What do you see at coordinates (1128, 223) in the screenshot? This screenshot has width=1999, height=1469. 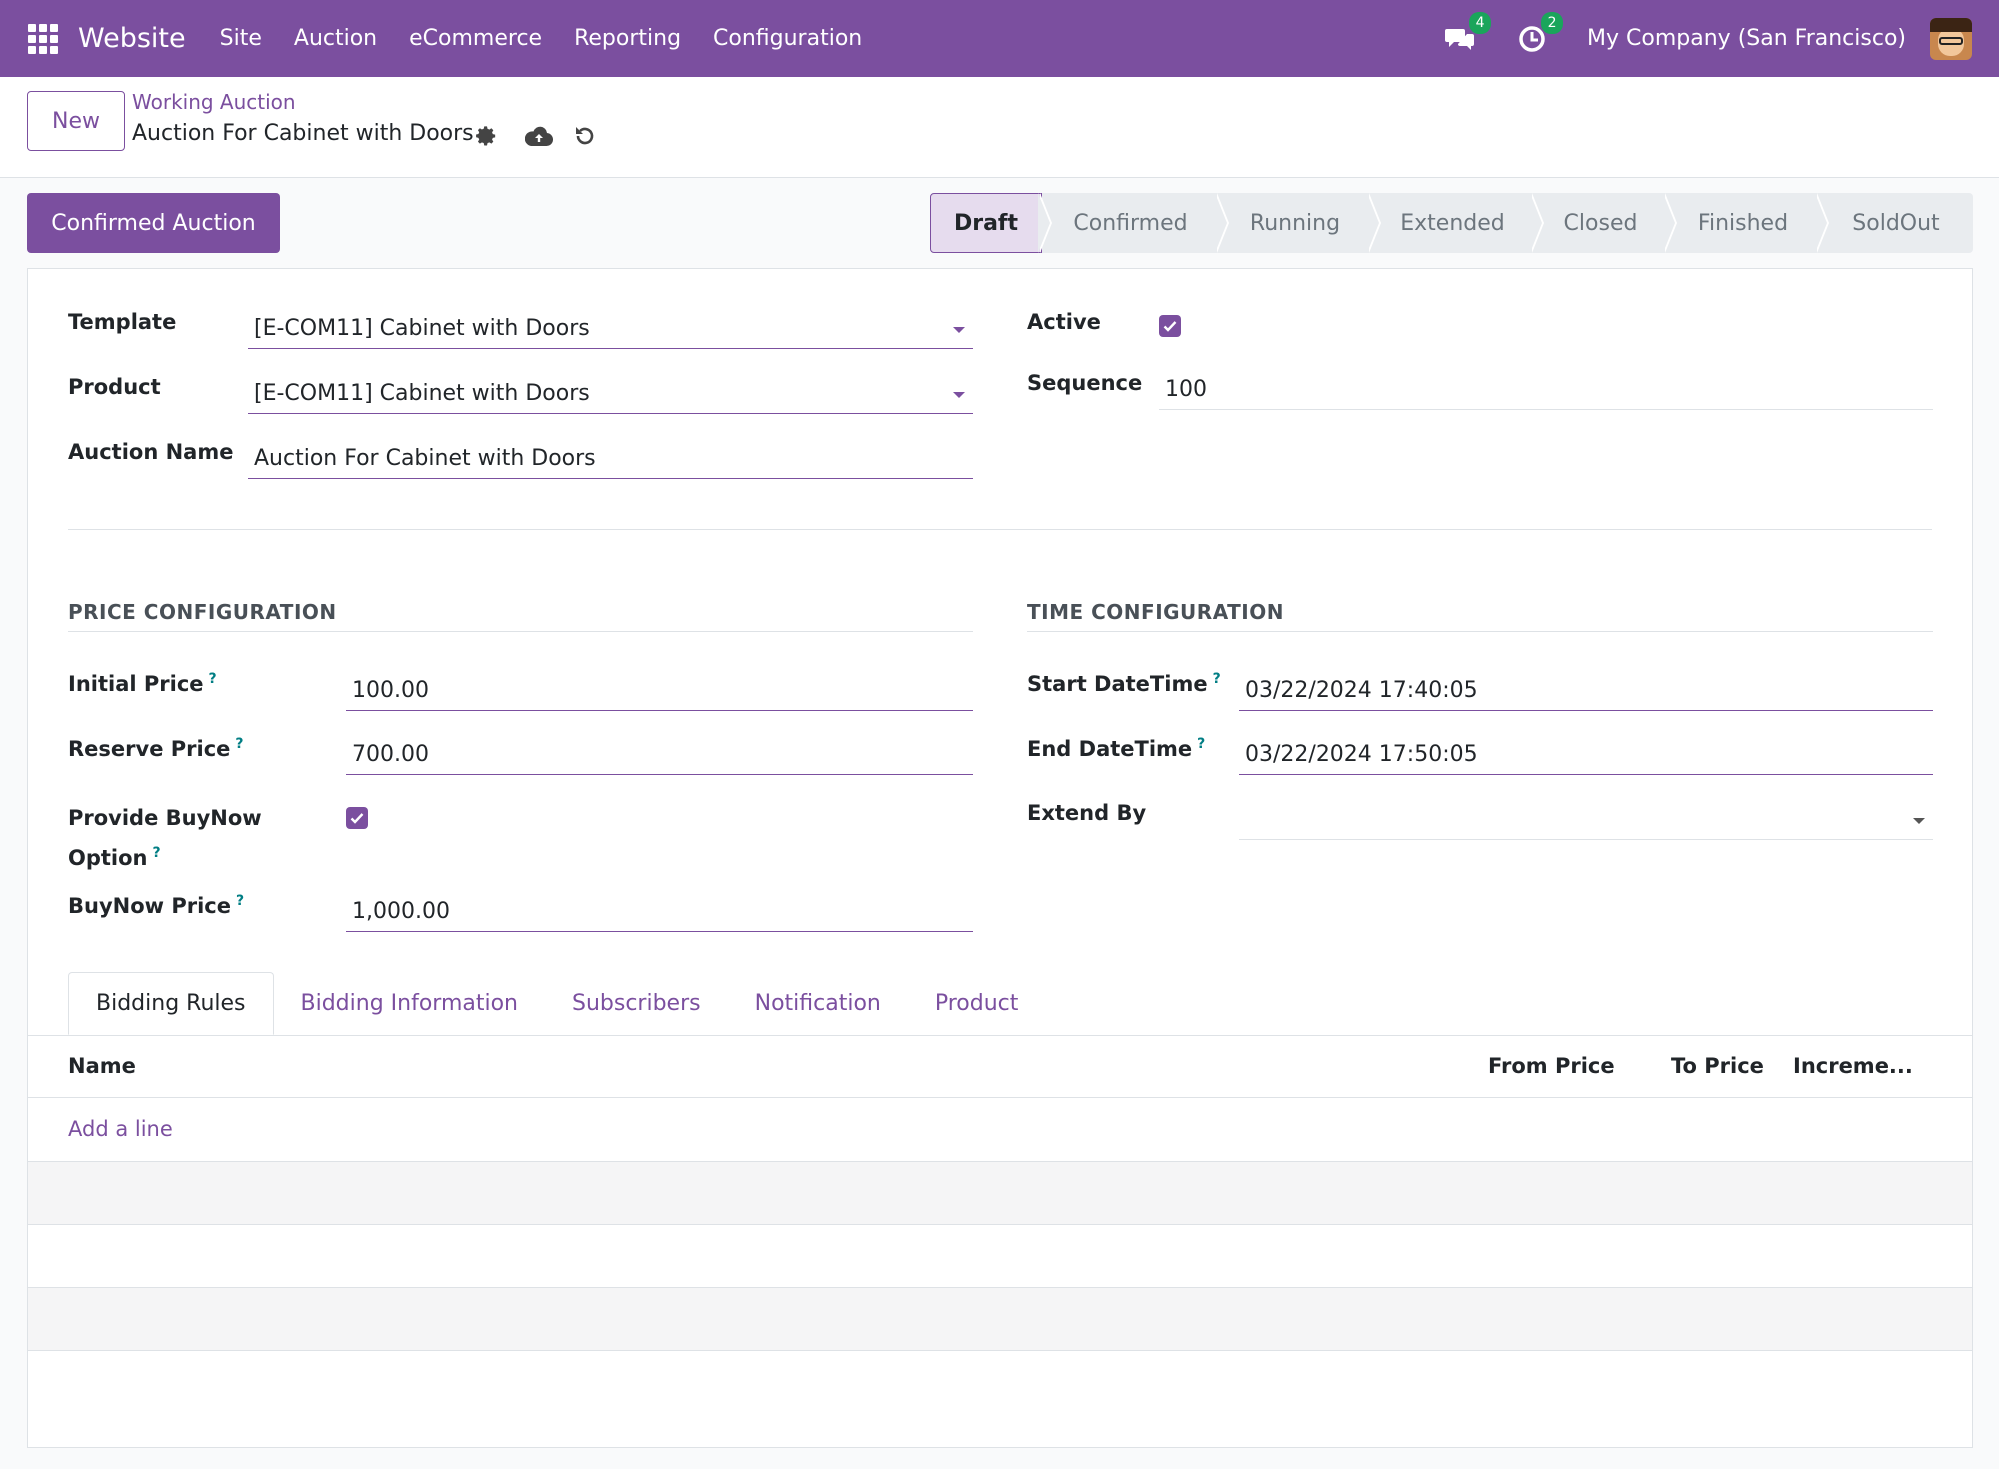 I see `stage-confirmed: Confirmed` at bounding box center [1128, 223].